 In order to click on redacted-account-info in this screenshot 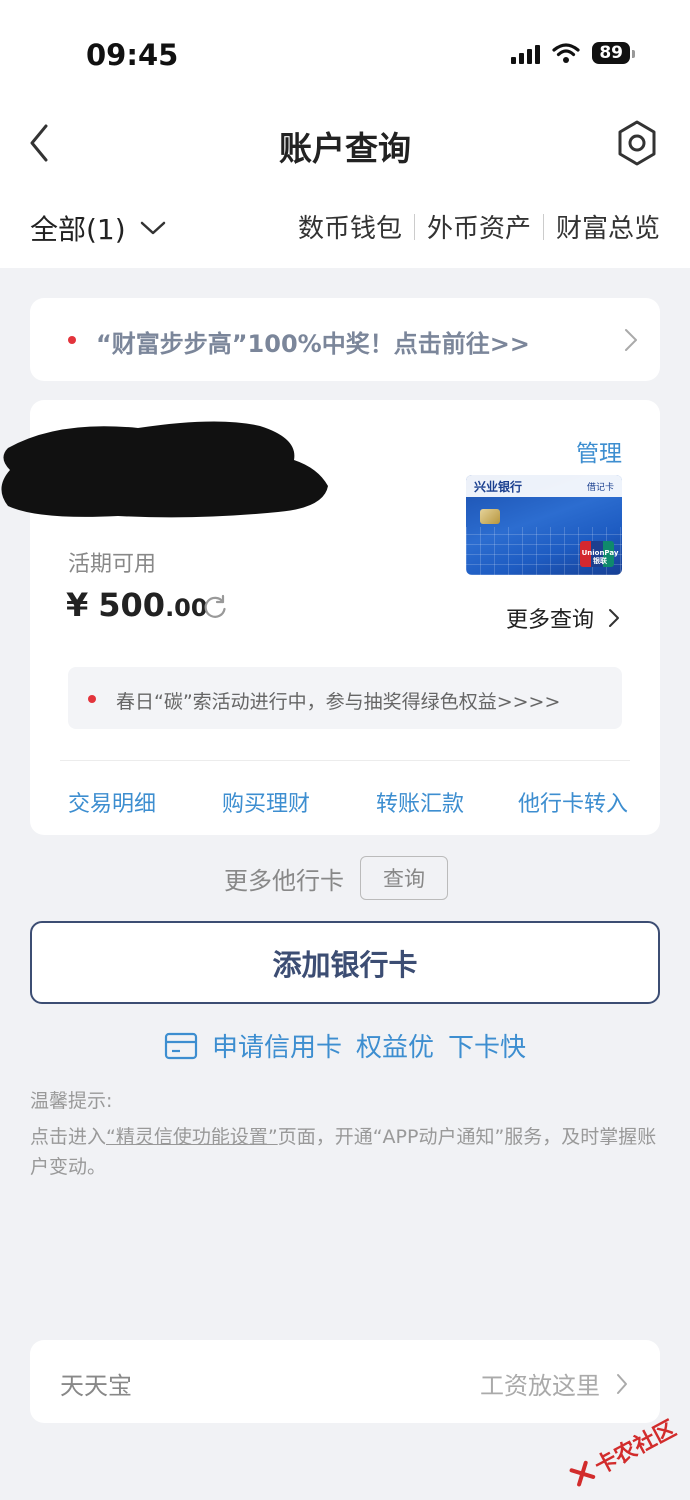, I will do `click(164, 469)`.